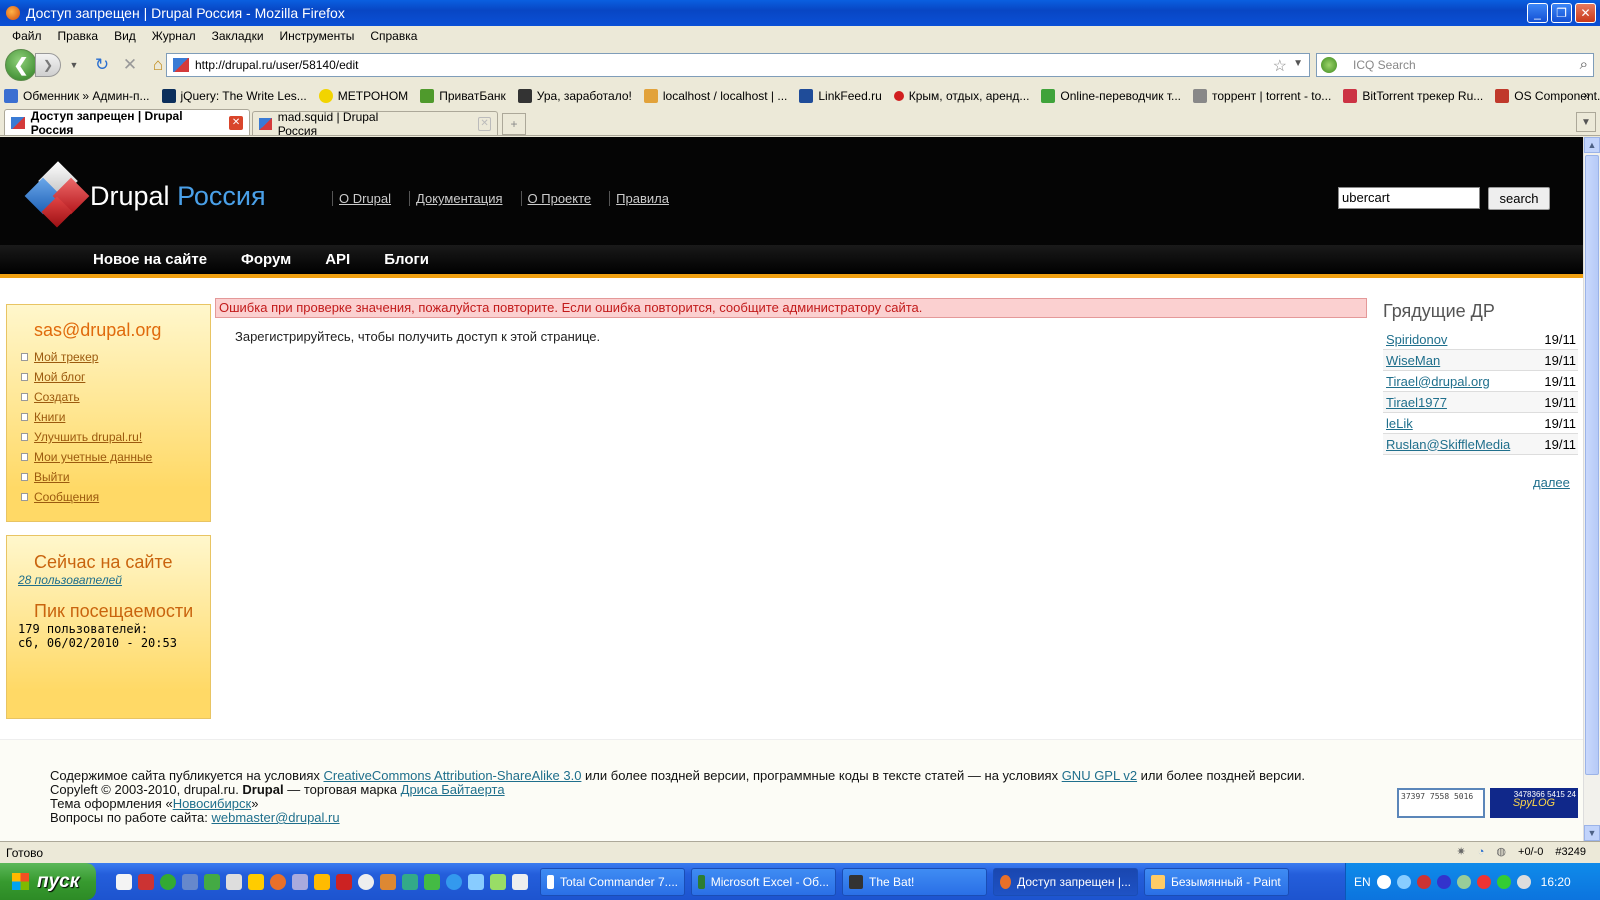  I want to click on addon-icon: ✷, so click(1461, 851).